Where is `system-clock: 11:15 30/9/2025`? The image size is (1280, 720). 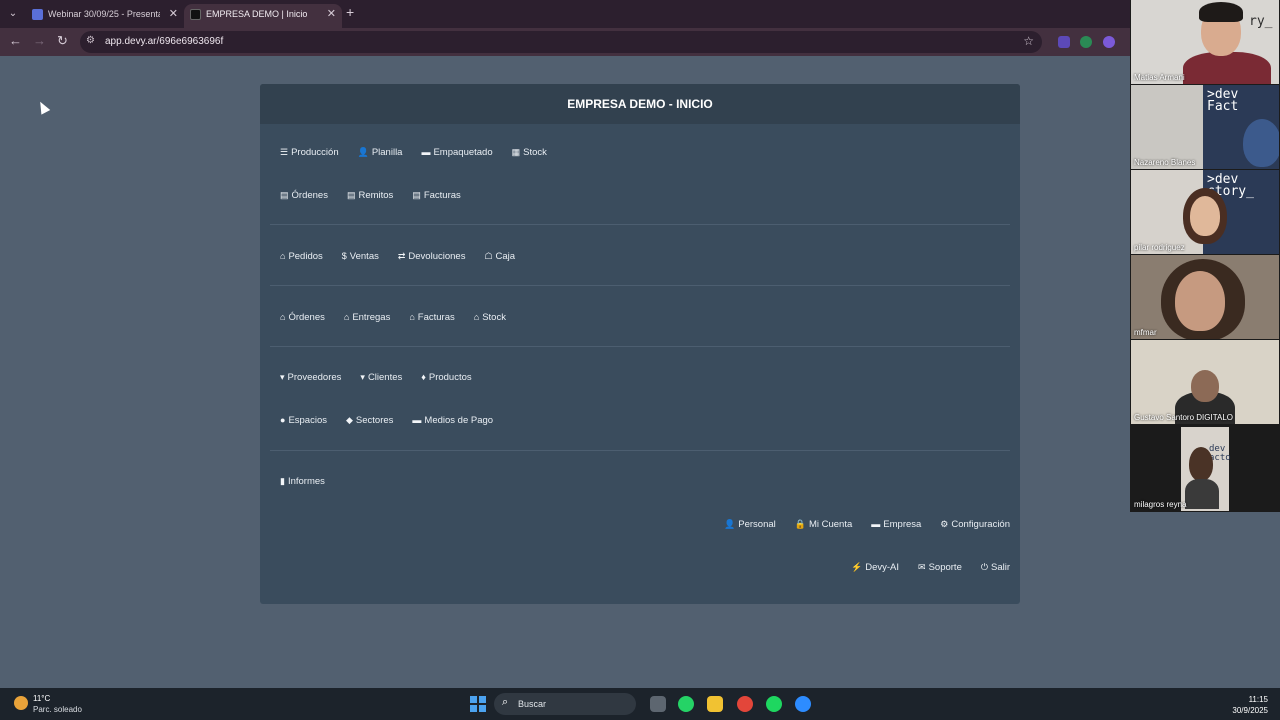
system-clock: 11:15 30/9/2025 is located at coordinates (1250, 705).